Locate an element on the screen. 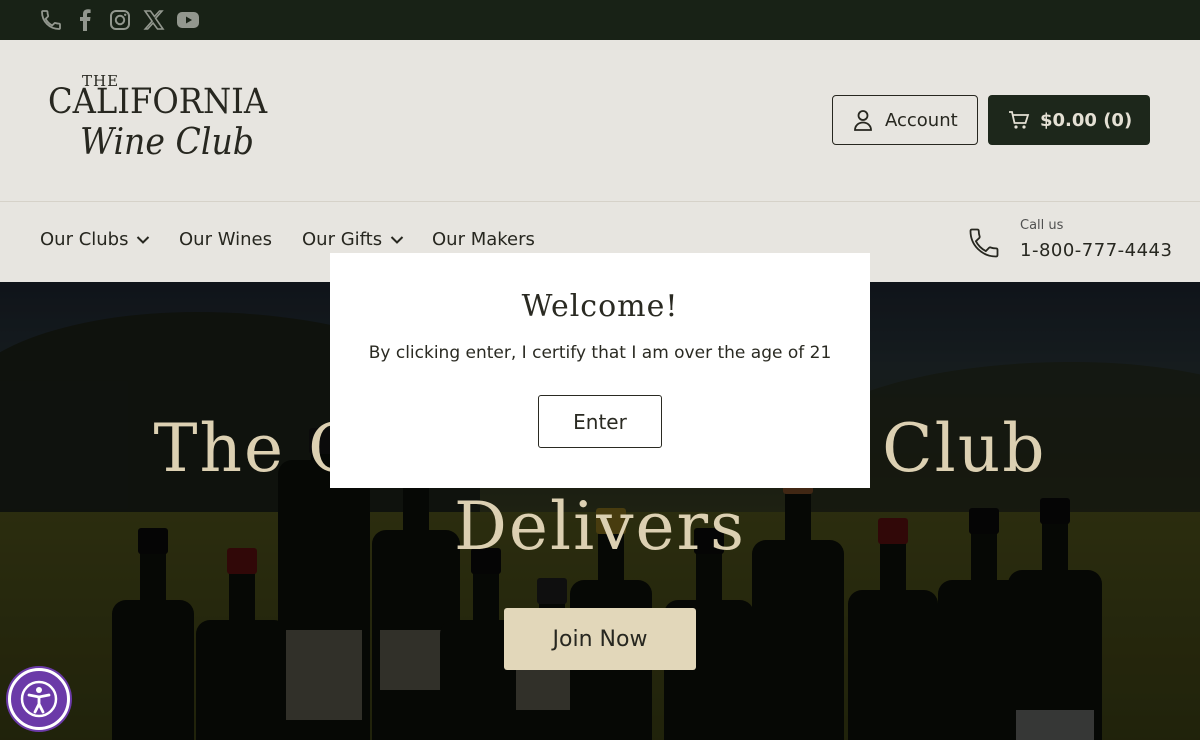  nav-item-our-wines: Our Wines is located at coordinates (225, 239).